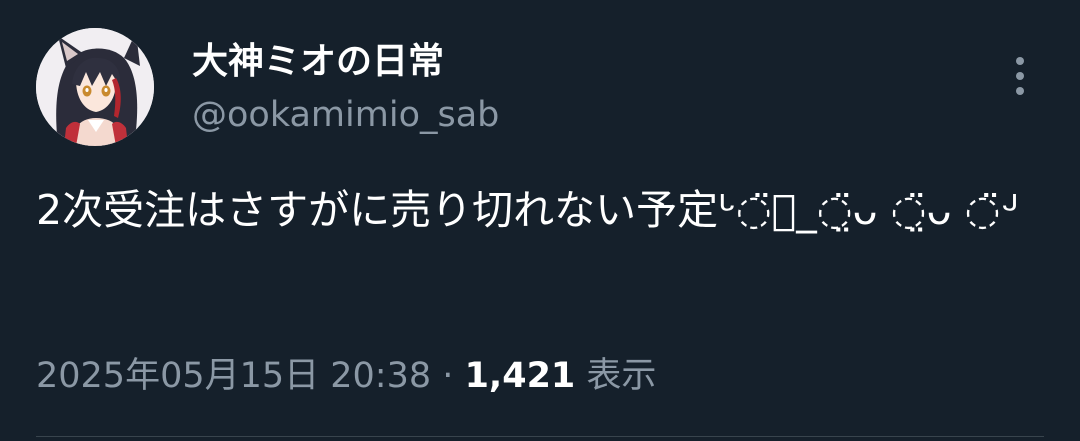  I want to click on more-vertical-icon, so click(1020, 76).